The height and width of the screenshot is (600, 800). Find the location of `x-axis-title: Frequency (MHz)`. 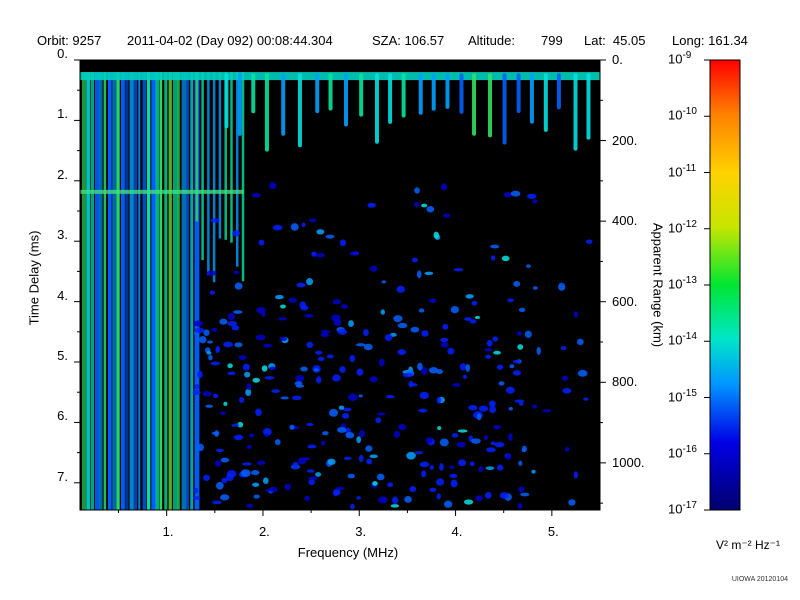

x-axis-title: Frequency (MHz) is located at coordinates (348, 552).